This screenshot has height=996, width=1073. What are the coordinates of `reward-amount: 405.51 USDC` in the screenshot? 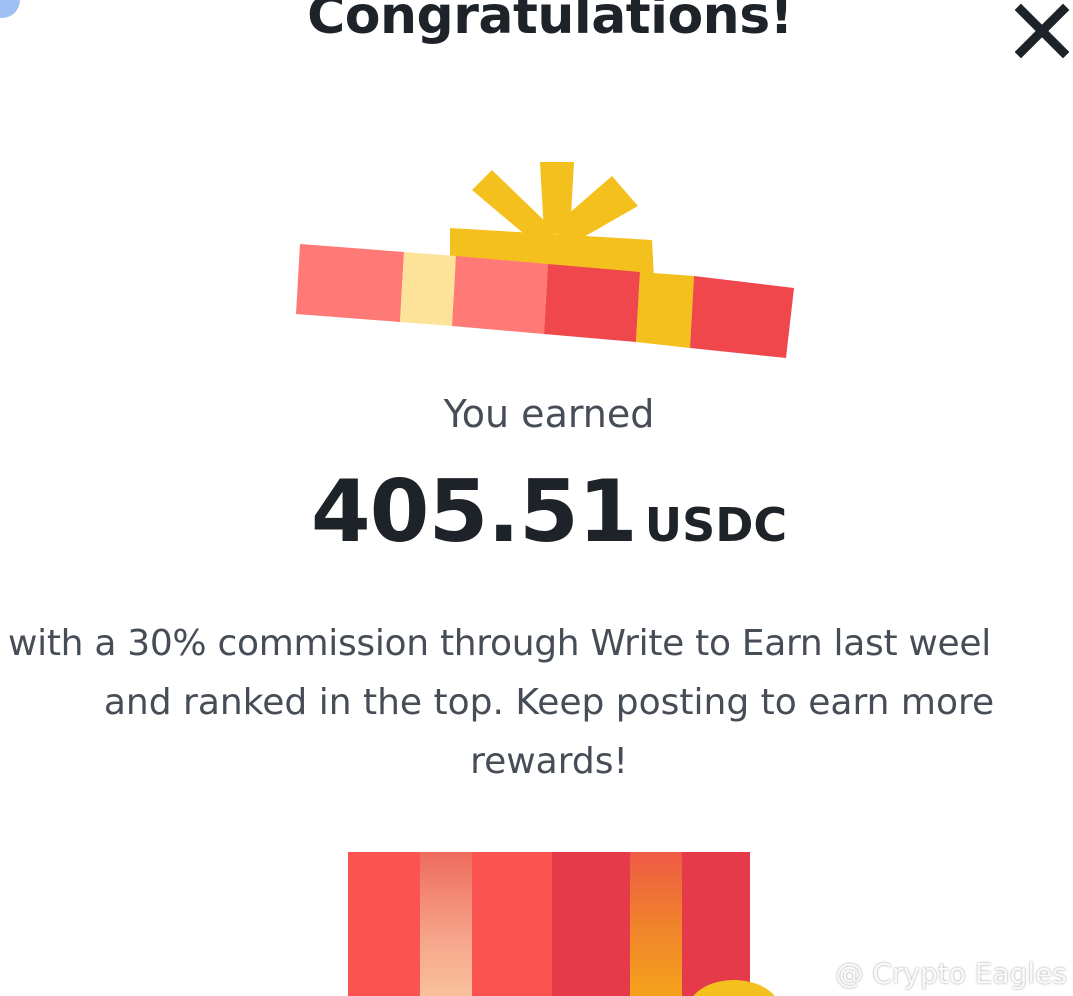 It's located at (536, 512).